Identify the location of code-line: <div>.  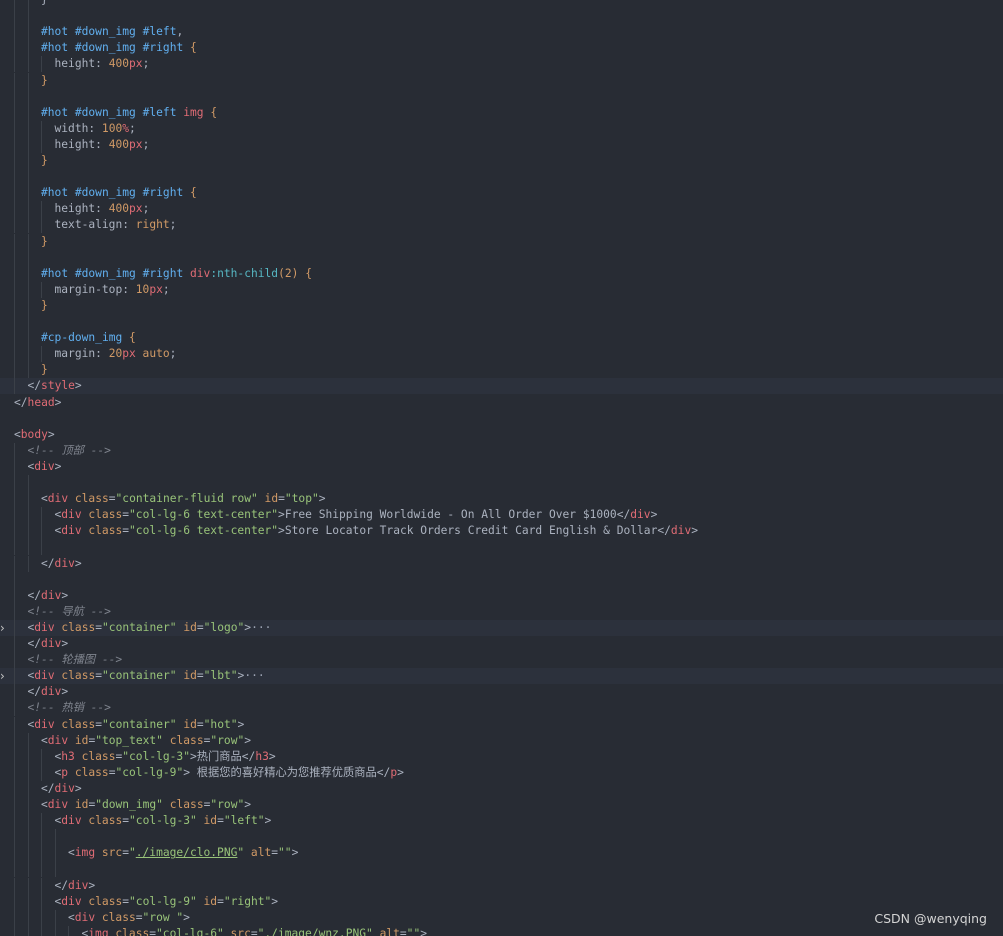
(501, 466).